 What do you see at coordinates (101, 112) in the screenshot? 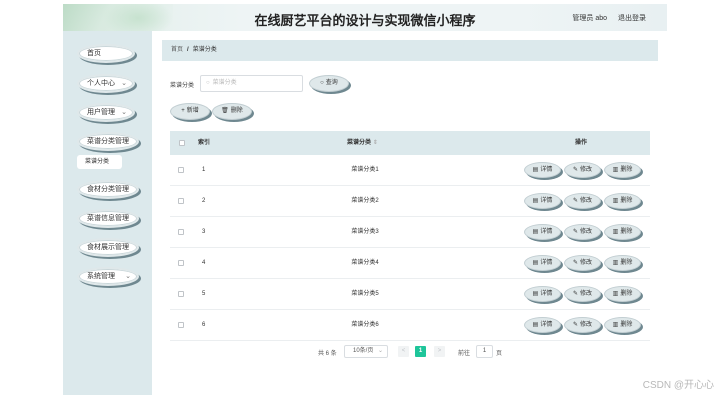
I see `sidebar-item-label: 用户管理` at bounding box center [101, 112].